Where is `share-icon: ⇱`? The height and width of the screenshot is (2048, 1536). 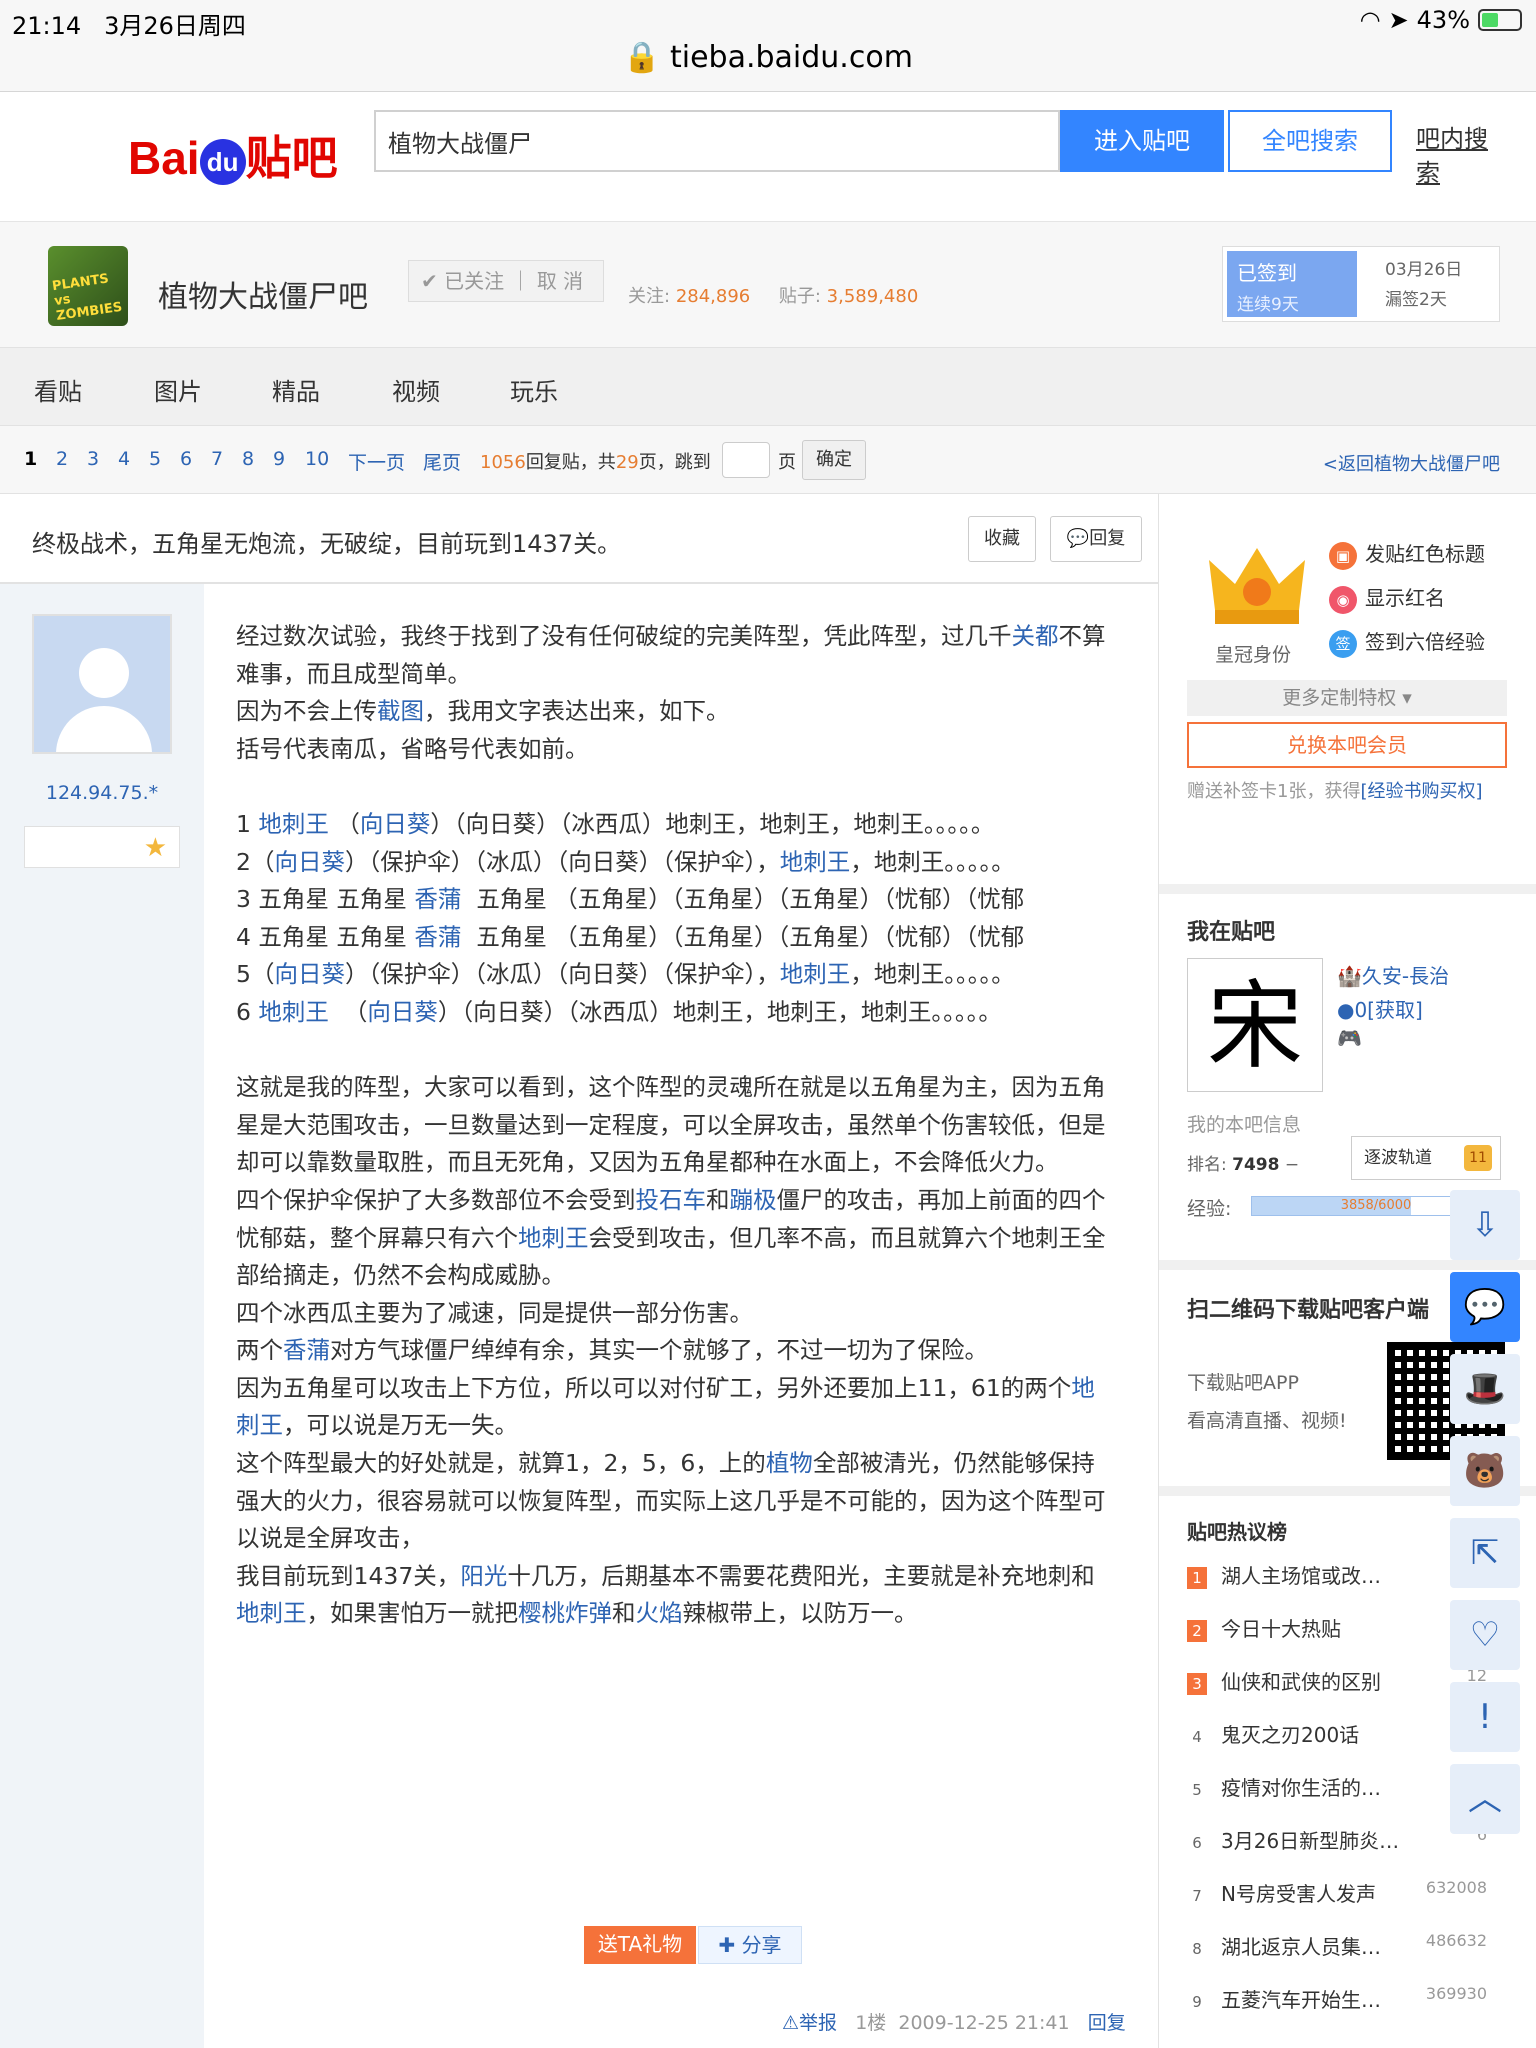
share-icon: ⇱ is located at coordinates (1485, 1553).